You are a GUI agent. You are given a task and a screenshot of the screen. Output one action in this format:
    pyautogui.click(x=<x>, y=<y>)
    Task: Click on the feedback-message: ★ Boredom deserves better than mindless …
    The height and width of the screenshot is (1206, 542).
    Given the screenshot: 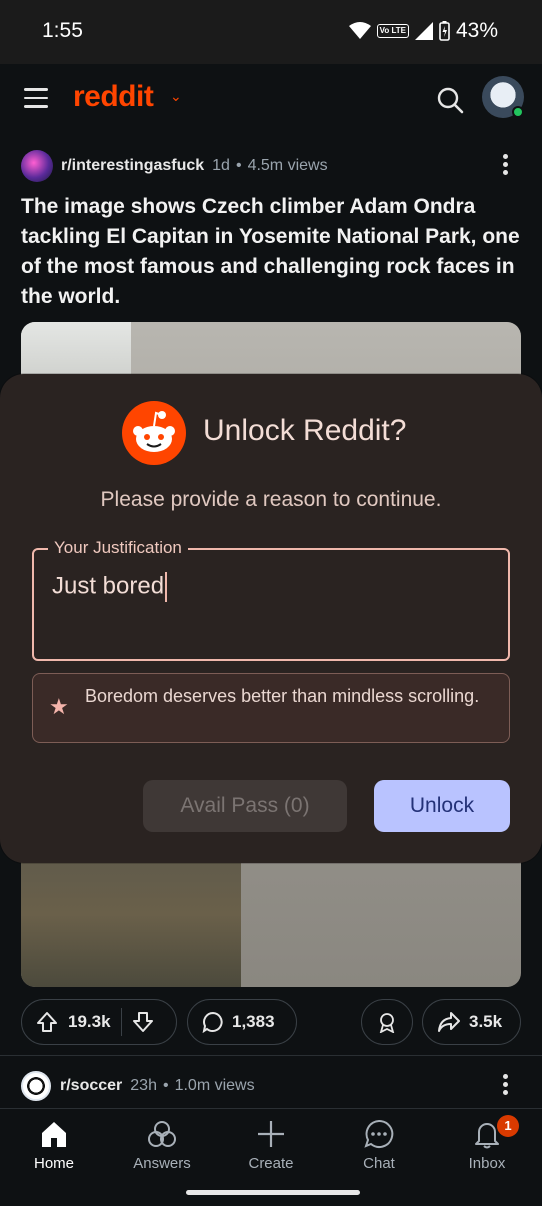 What is the action you would take?
    pyautogui.click(x=271, y=708)
    